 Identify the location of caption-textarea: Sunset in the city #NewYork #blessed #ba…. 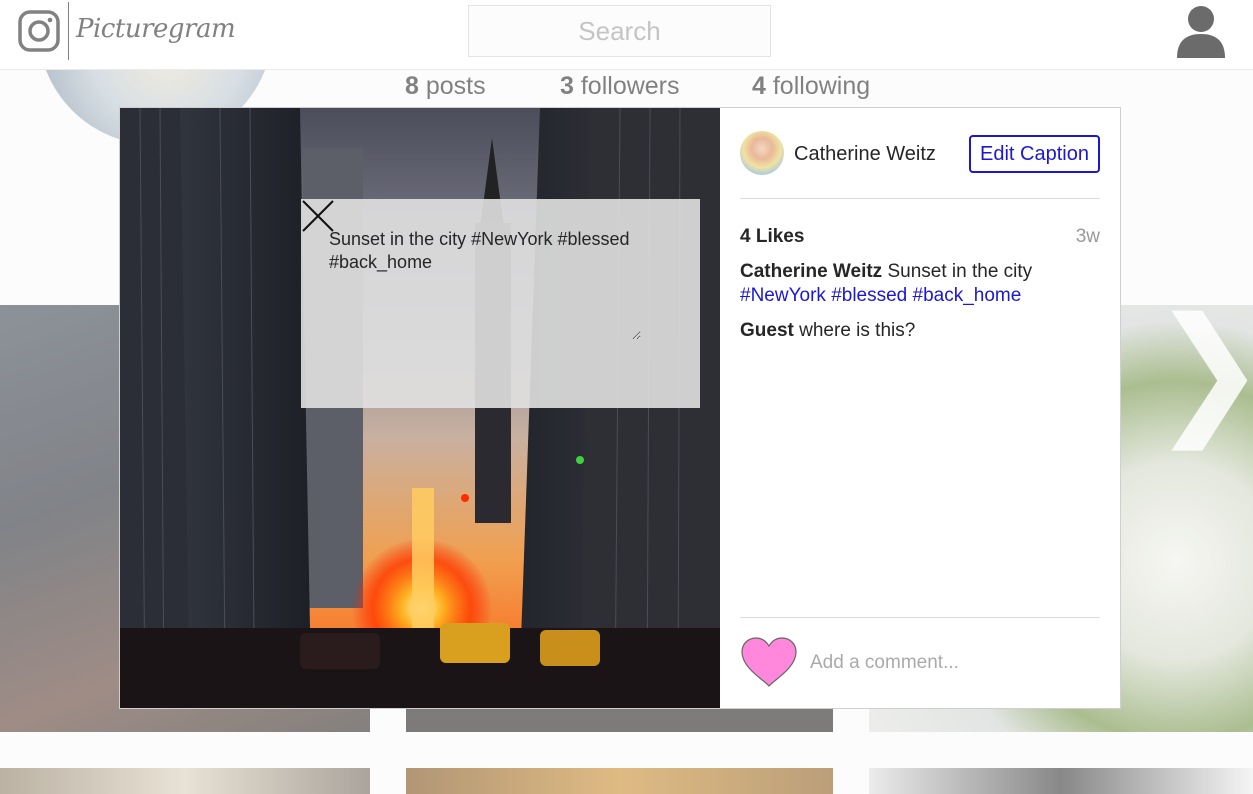
(485, 284).